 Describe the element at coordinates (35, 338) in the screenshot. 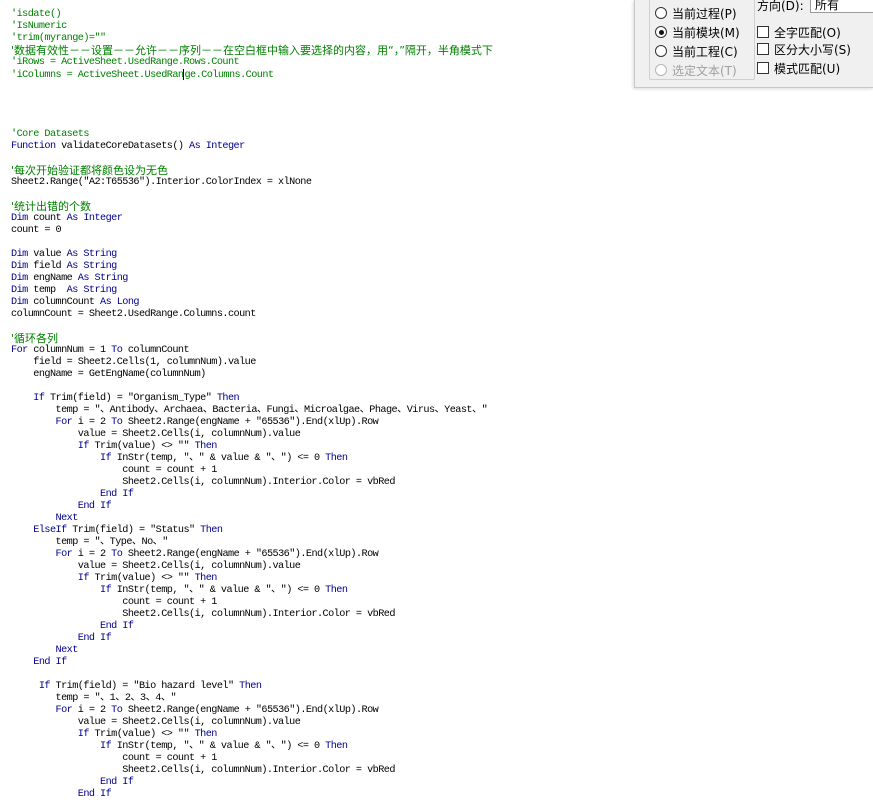

I see `code-token: '循环各列` at that location.